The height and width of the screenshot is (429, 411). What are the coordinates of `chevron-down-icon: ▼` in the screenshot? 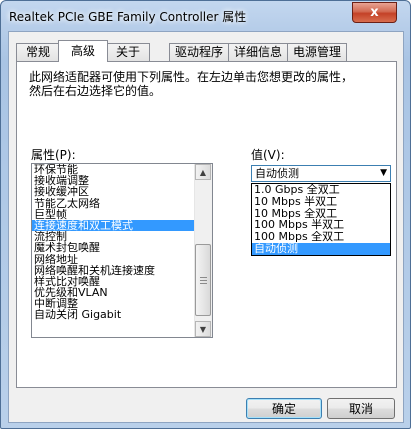 It's located at (203, 329).